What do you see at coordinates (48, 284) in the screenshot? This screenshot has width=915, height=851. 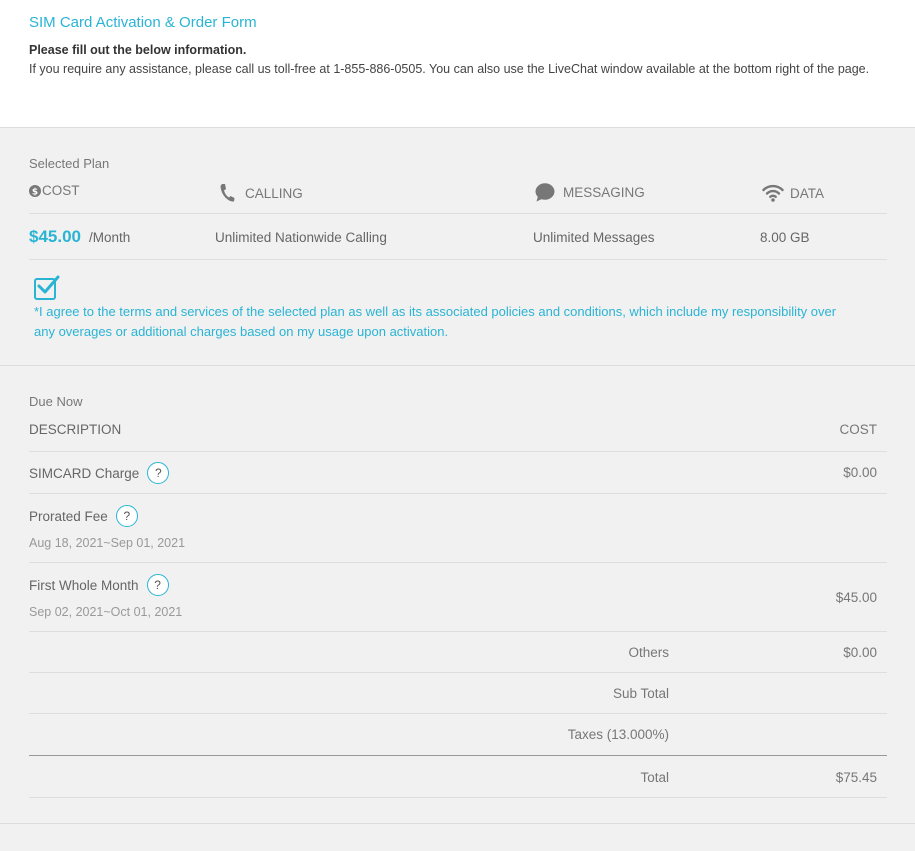 I see `checkmark-icon` at bounding box center [48, 284].